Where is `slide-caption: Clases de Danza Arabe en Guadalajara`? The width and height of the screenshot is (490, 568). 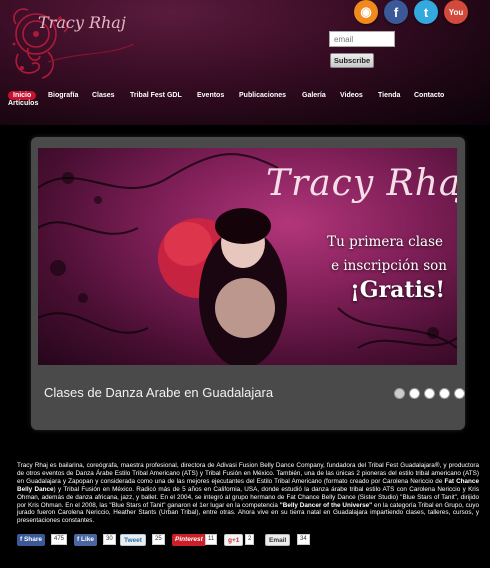
slide-caption: Clases de Danza Arabe en Guadalajara is located at coordinates (158, 392).